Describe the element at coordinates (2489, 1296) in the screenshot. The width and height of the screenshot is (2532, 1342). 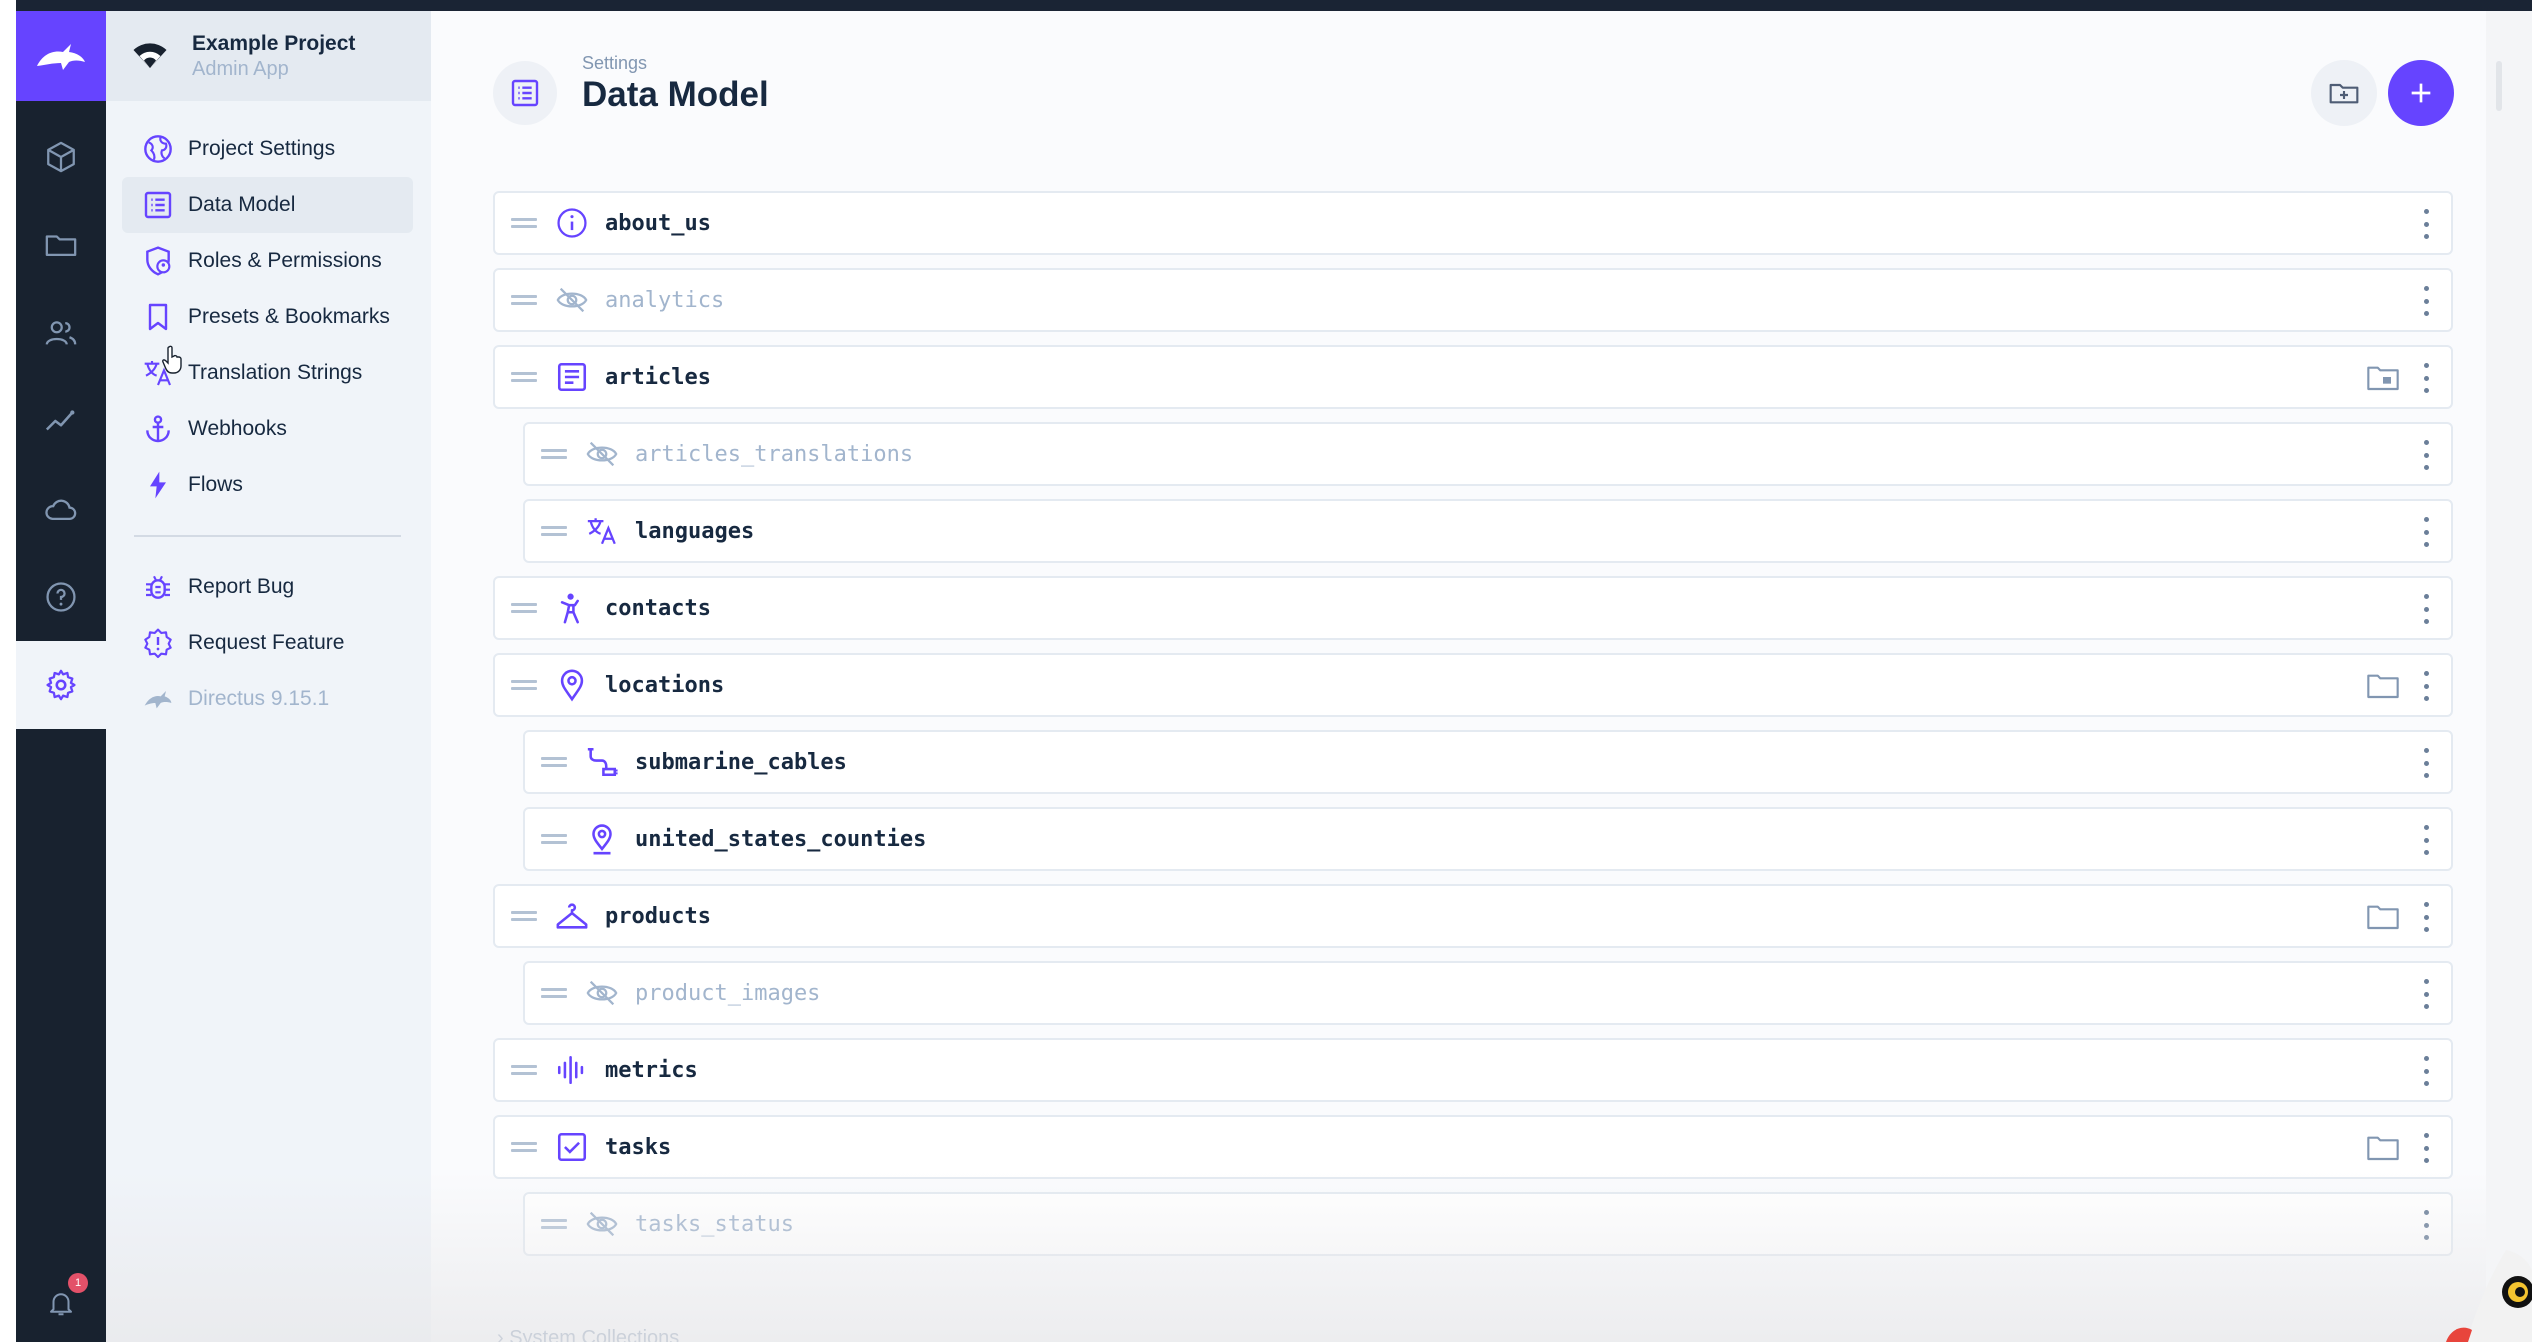
I see `mascot-decoration-icon` at that location.